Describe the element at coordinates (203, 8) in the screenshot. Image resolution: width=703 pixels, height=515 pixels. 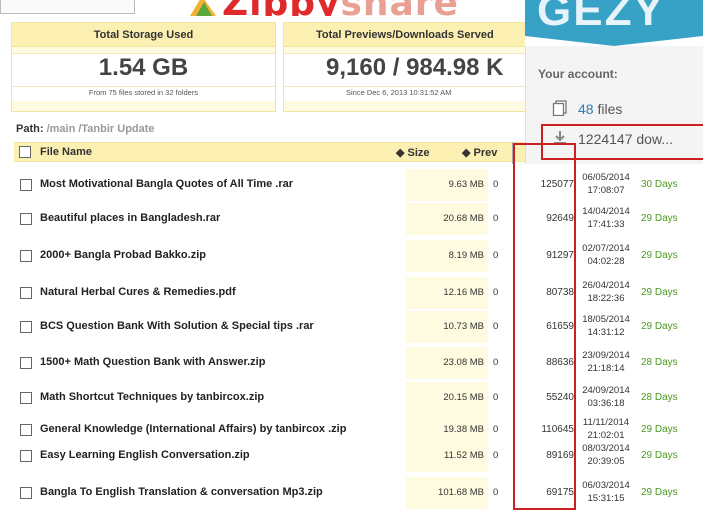
I see `logo-leaf-icon` at that location.